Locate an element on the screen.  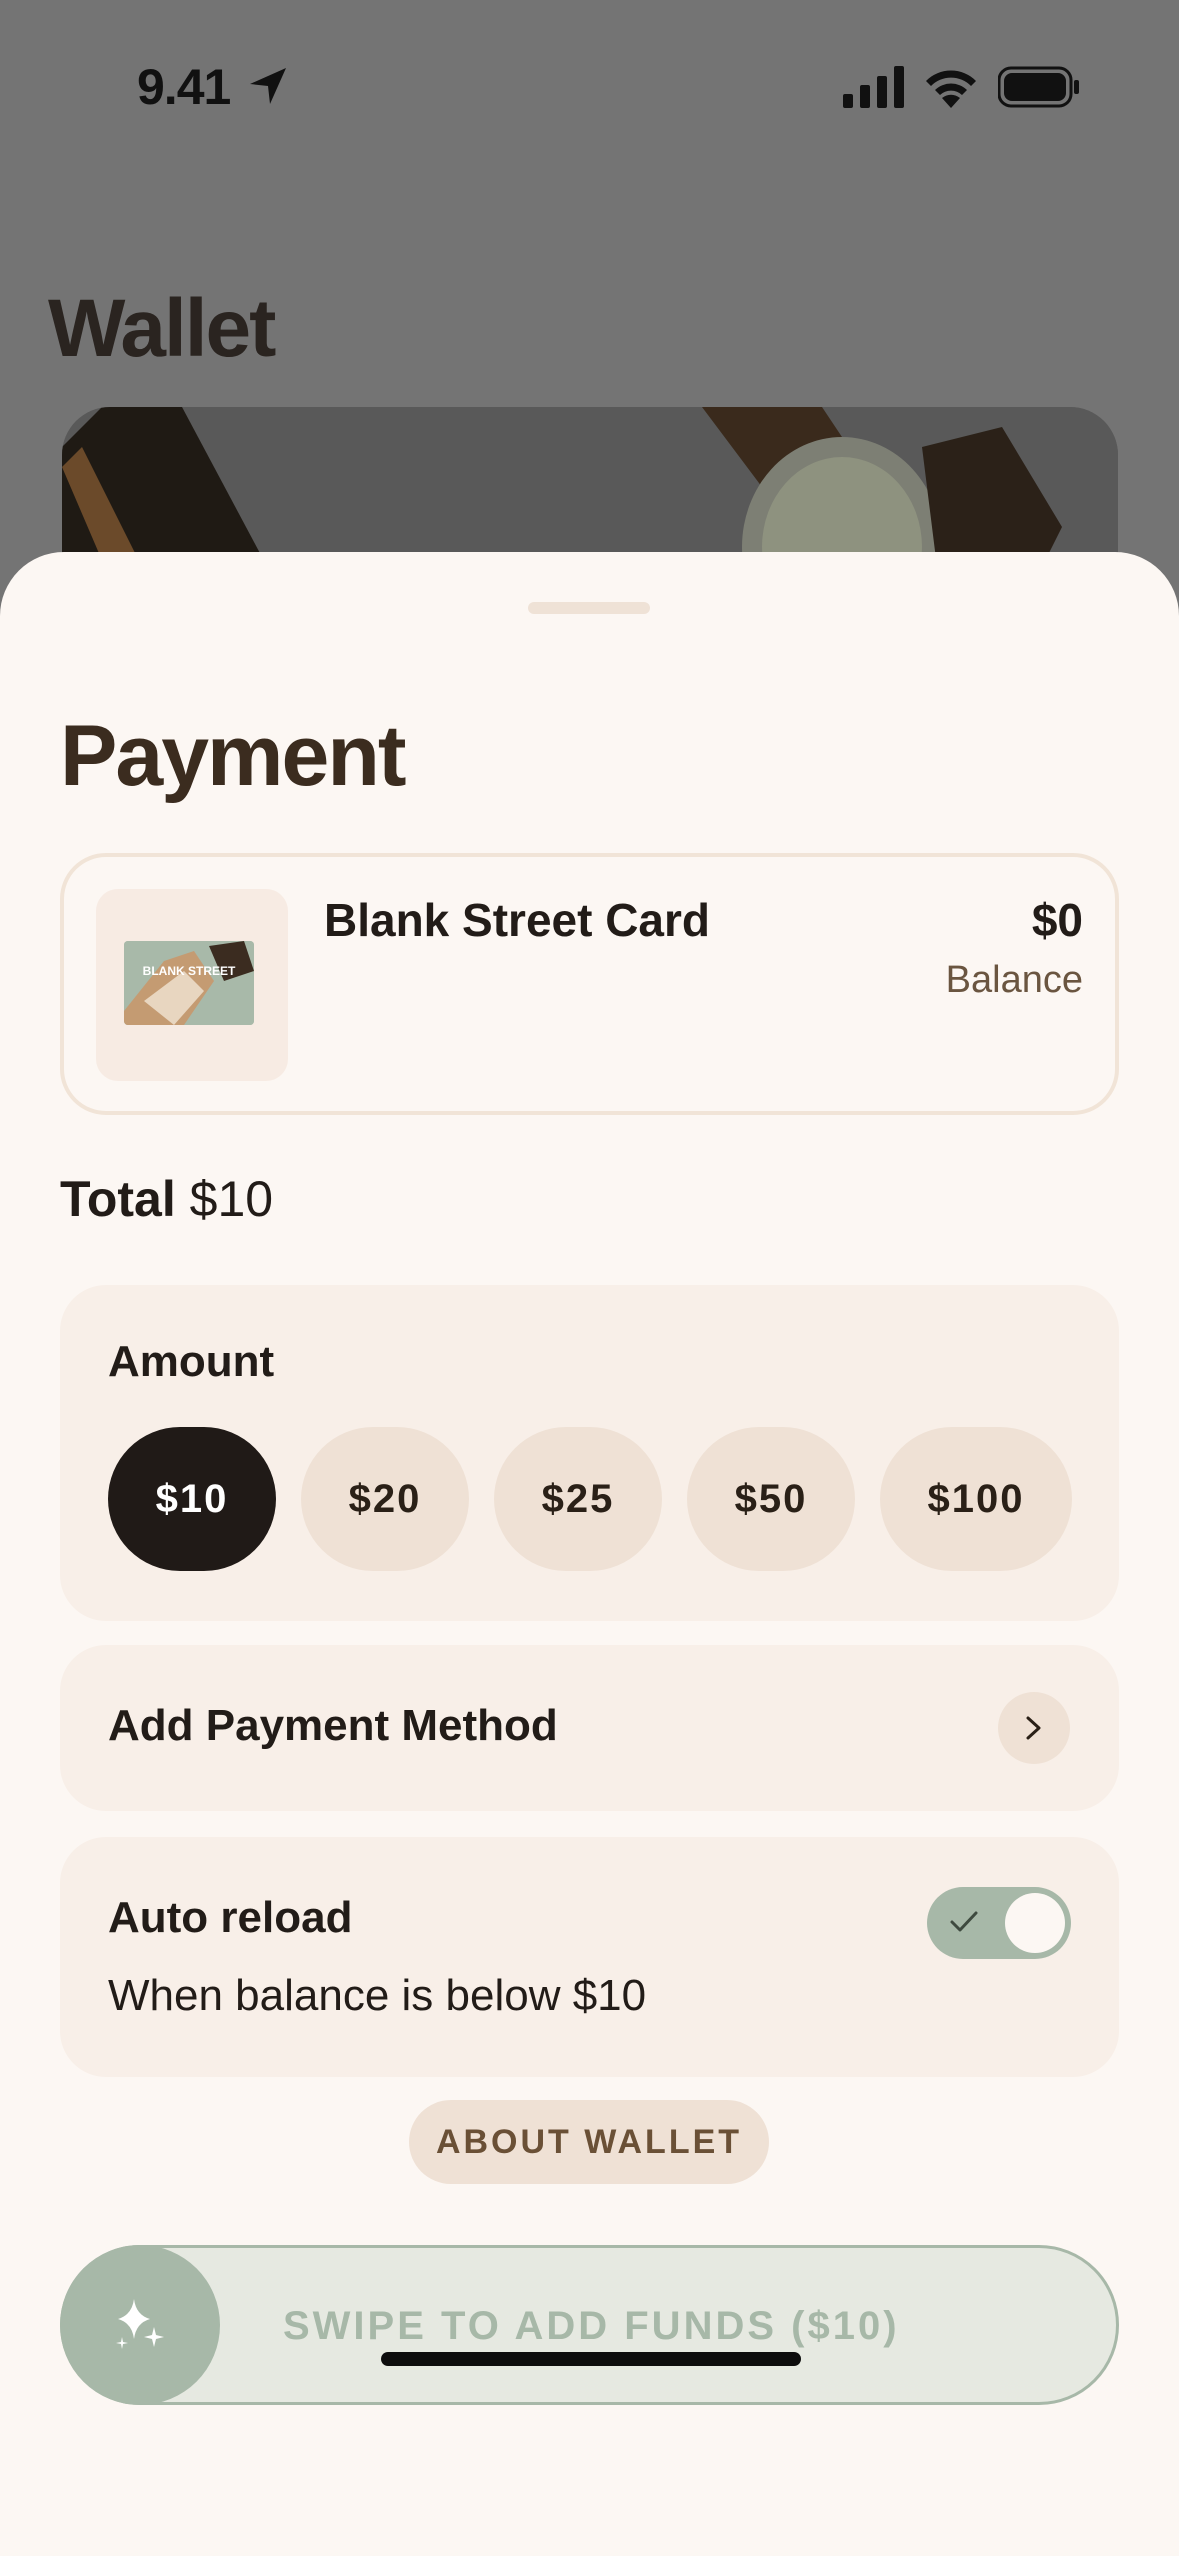
status-bar: 9.41 is located at coordinates (589, 87).